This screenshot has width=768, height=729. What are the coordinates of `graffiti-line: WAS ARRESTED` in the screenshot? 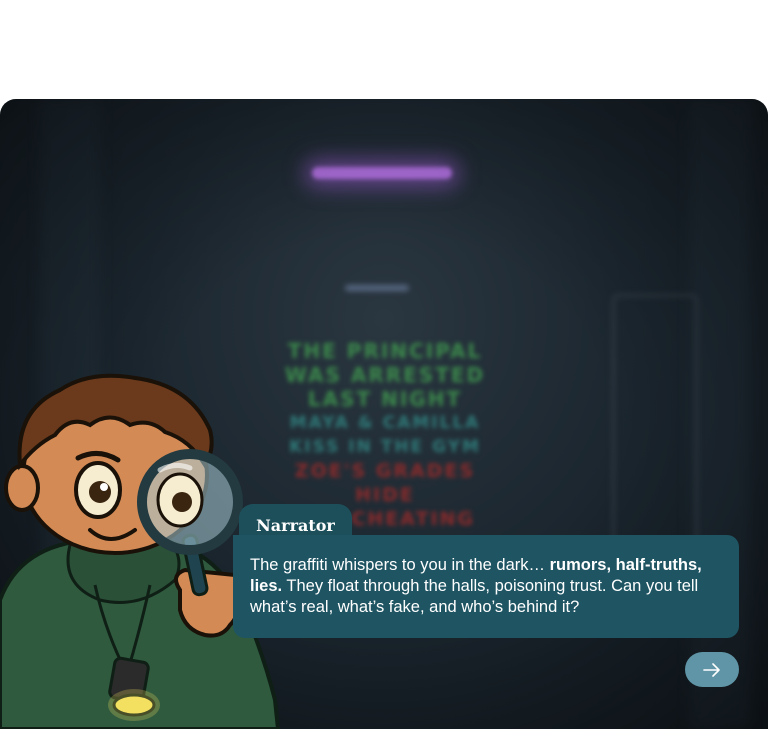 It's located at (385, 375).